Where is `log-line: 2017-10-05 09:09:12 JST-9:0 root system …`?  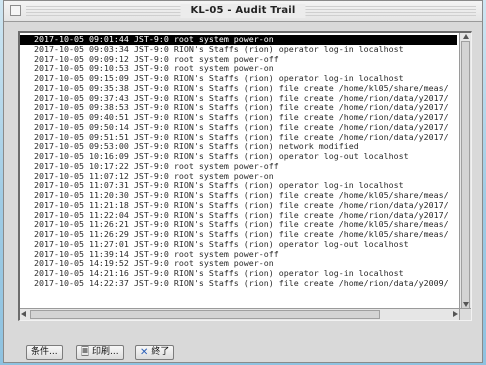 log-line: 2017-10-05 09:09:12 JST-9:0 root system … is located at coordinates (238, 60).